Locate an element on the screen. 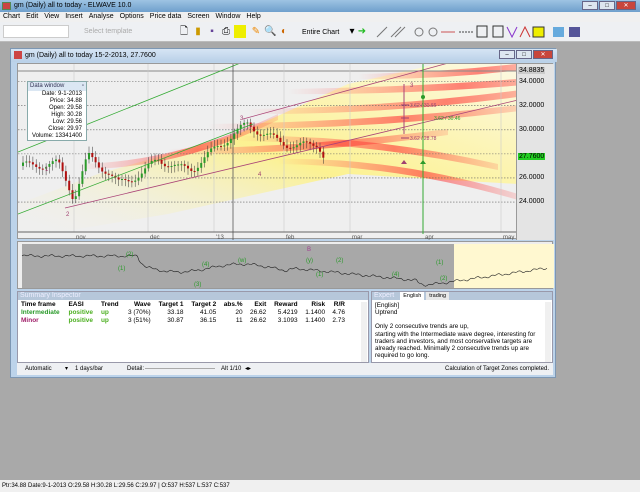  column-header: Target 2 is located at coordinates (202, 304).